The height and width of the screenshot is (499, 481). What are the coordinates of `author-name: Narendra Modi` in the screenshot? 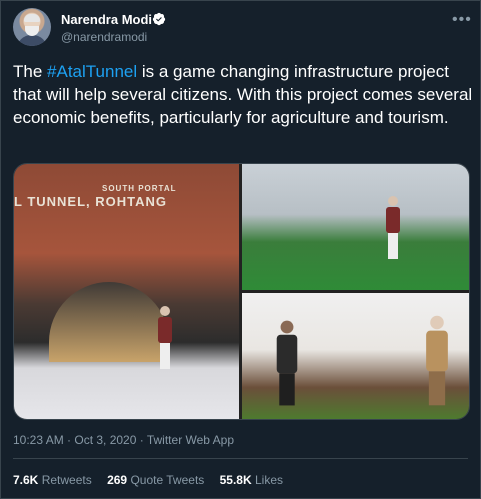 It's located at (106, 19).